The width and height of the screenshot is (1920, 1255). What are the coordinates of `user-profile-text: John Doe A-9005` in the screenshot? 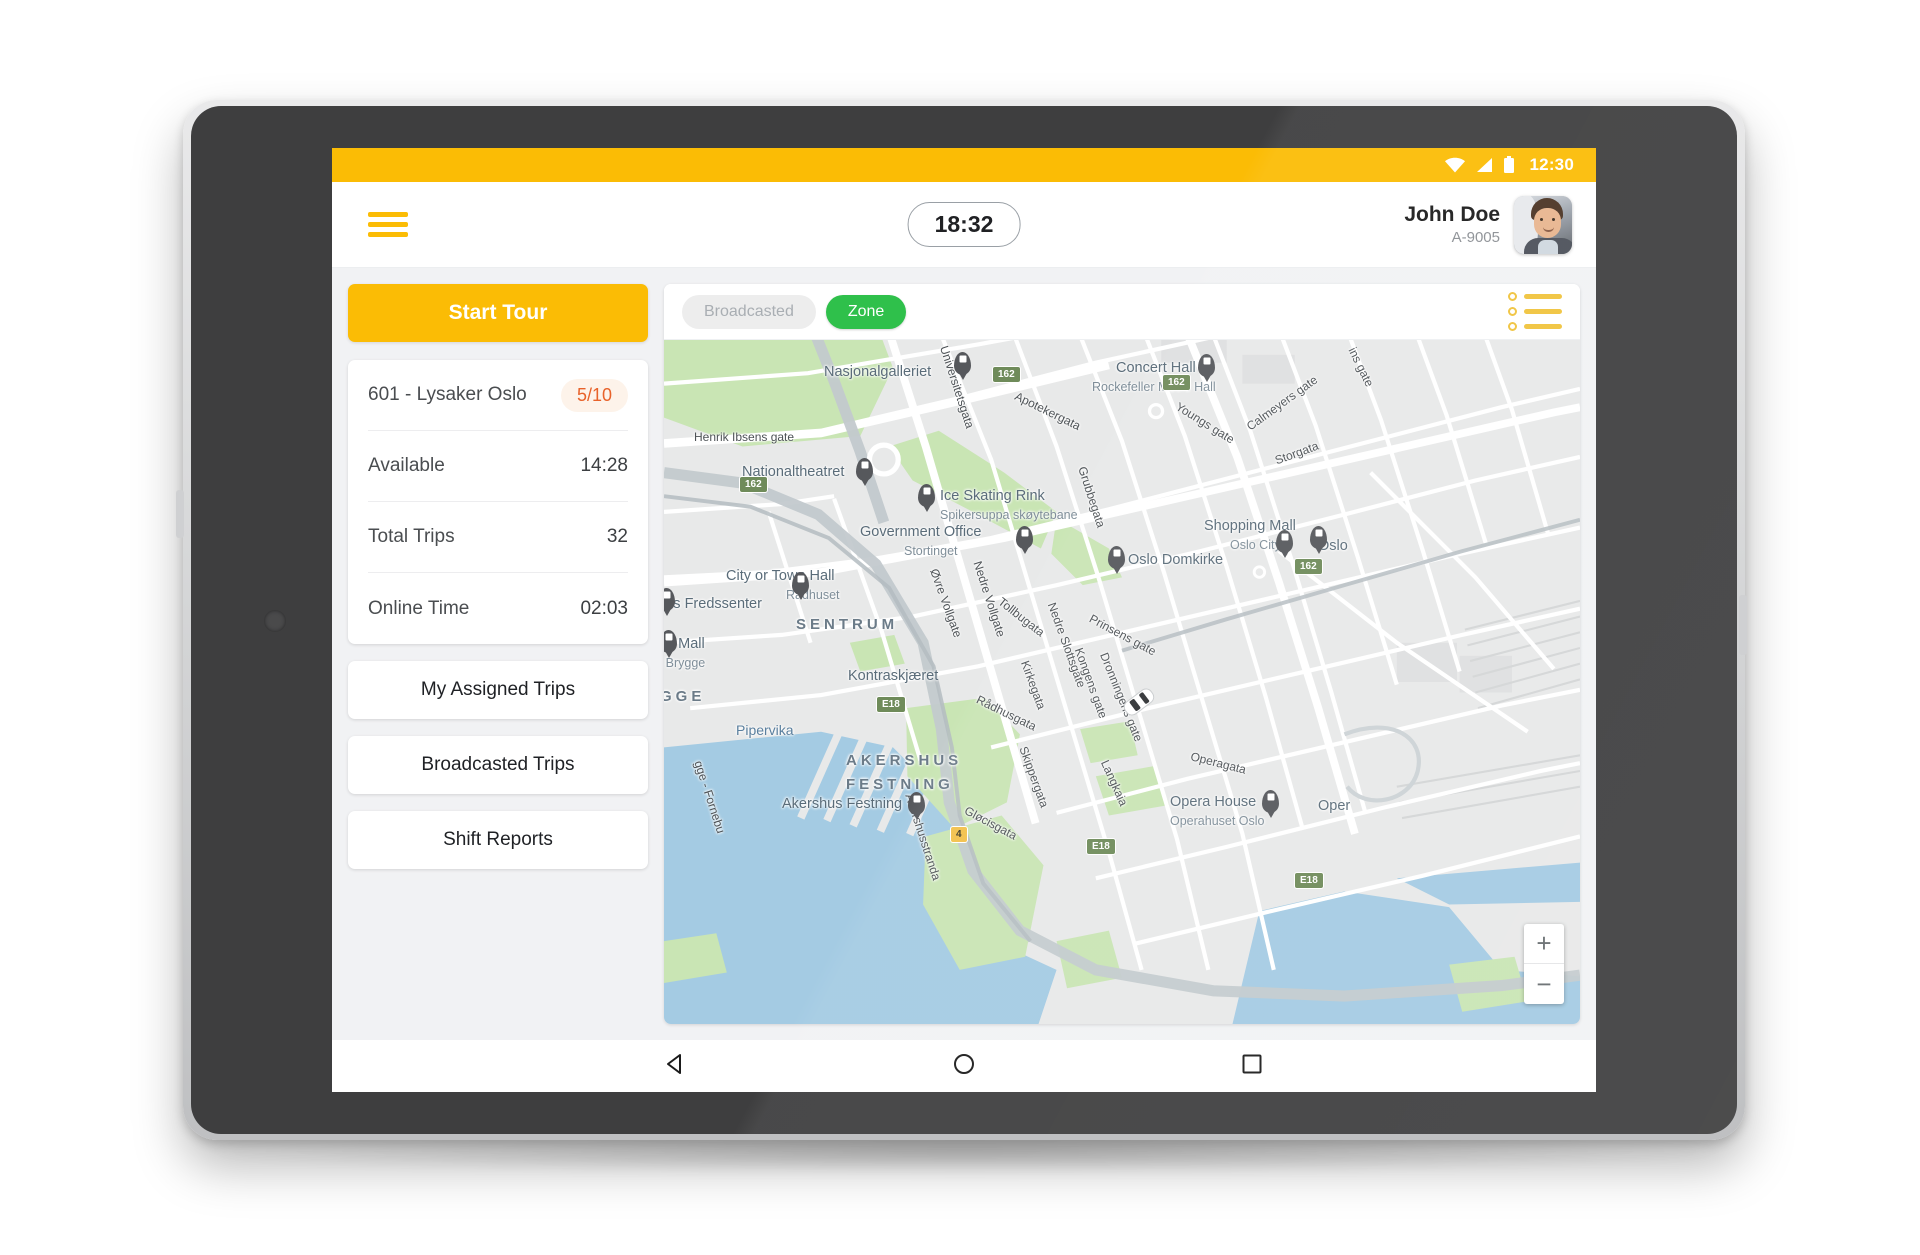 It's located at (1452, 224).